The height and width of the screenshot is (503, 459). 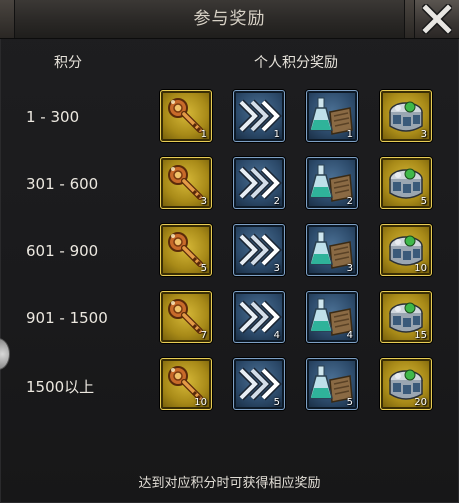 What do you see at coordinates (67, 318) in the screenshot?
I see `points-range: 901 - 1500` at bounding box center [67, 318].